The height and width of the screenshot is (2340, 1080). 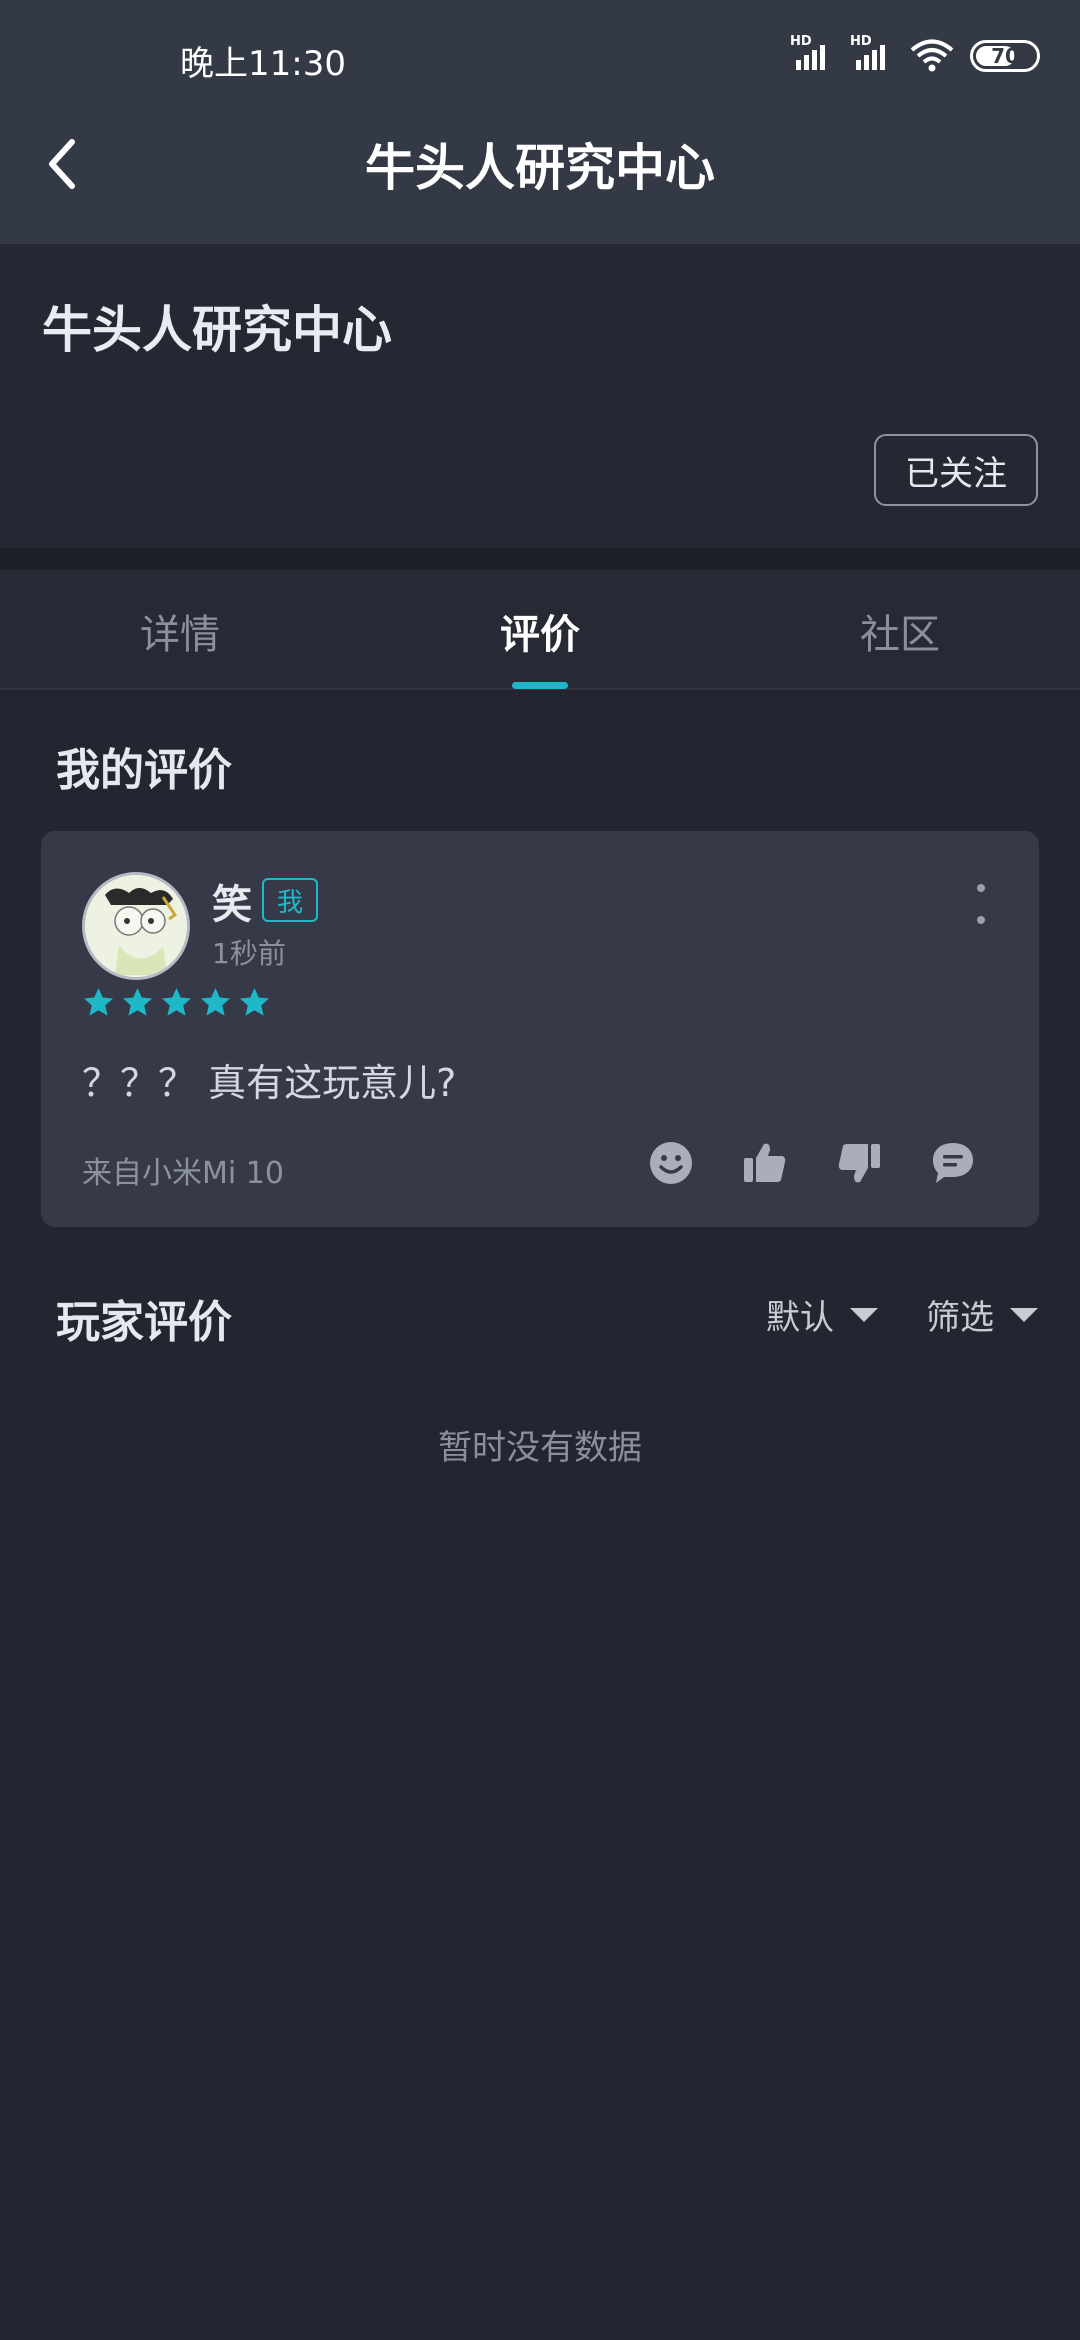 I want to click on battery-icon: 70, so click(x=1005, y=56).